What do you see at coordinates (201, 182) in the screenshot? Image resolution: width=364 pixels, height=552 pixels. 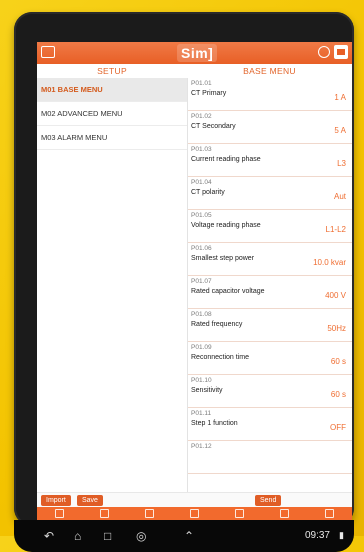 I see `param-code: P01.04` at bounding box center [201, 182].